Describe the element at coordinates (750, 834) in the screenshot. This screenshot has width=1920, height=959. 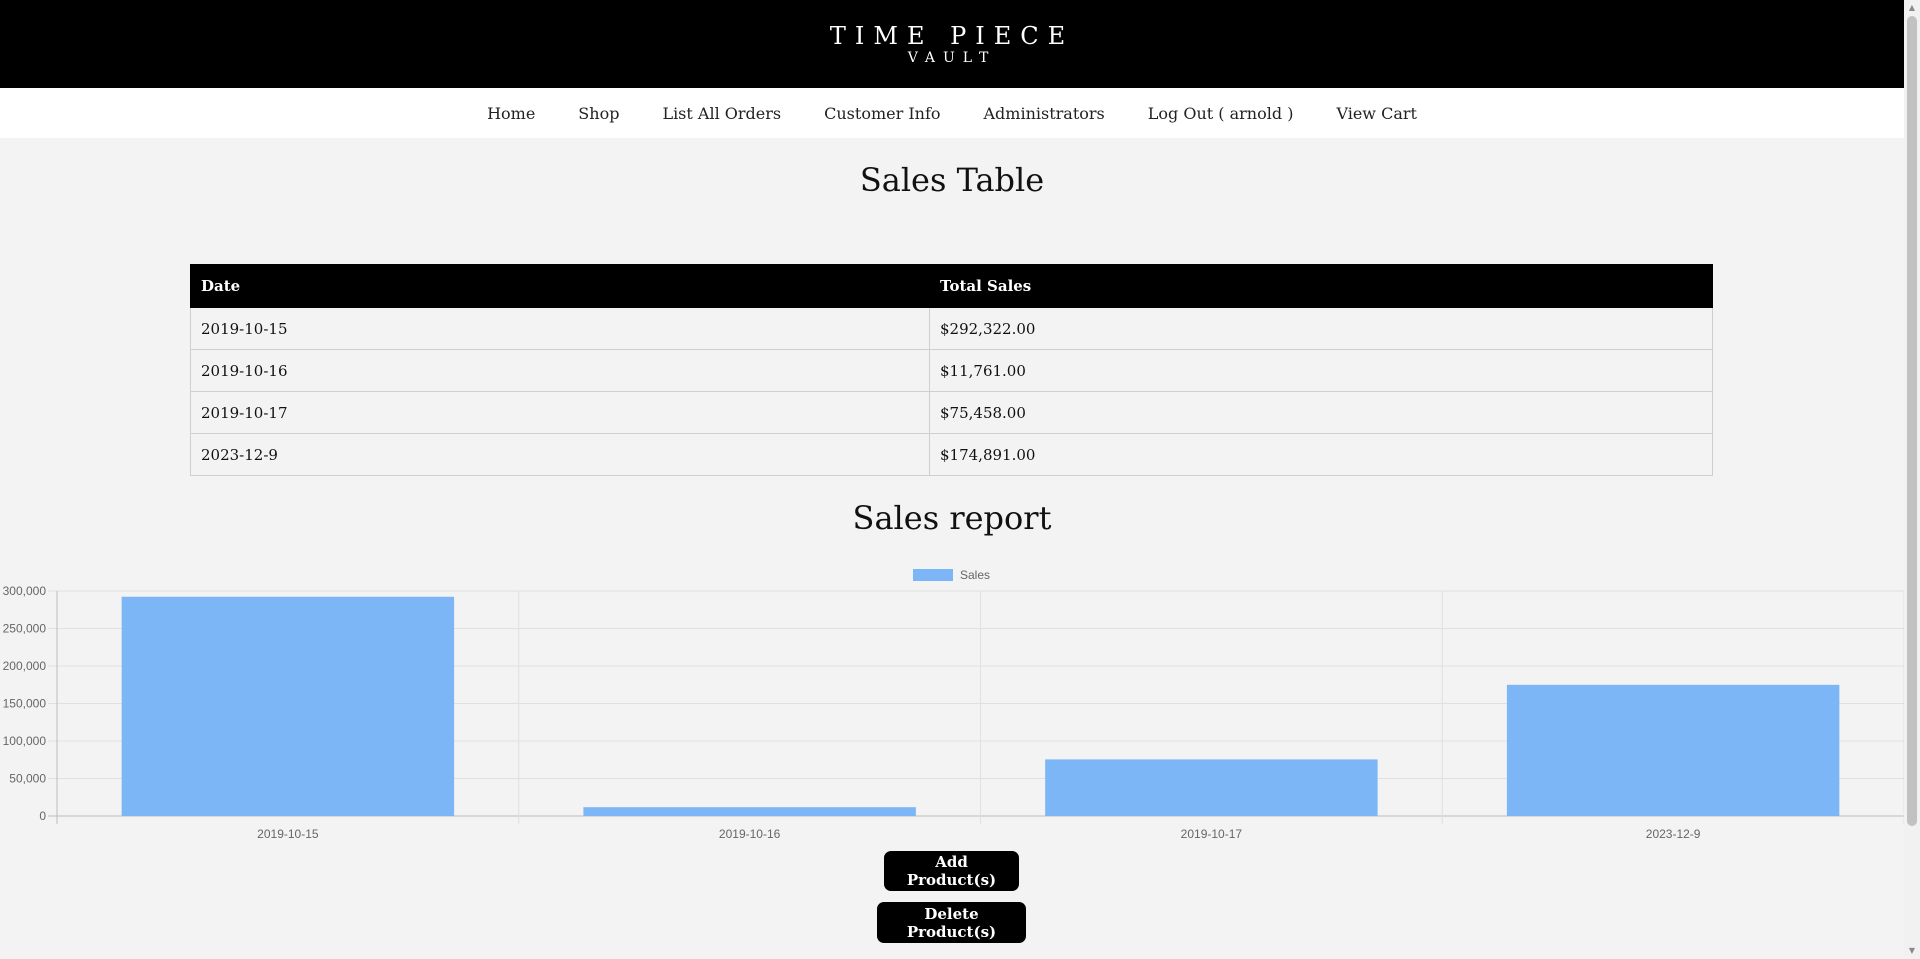
I see `x-tick-label: 2019-10-16` at that location.